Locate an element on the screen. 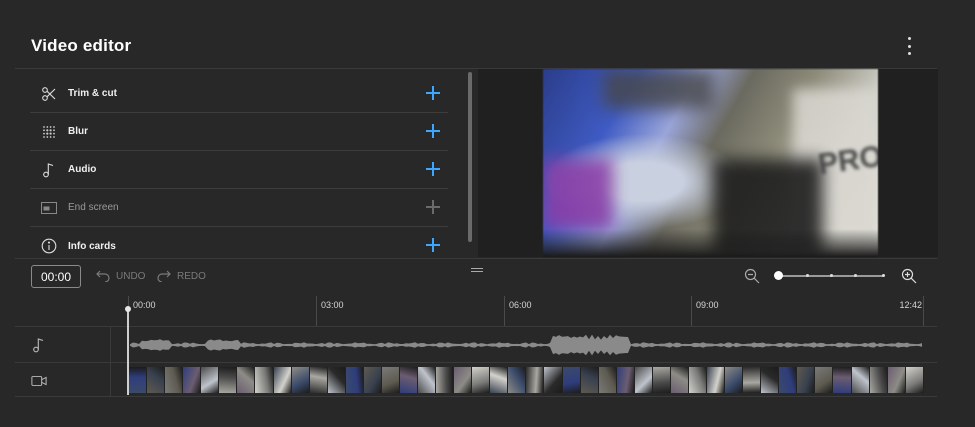 The image size is (975, 427). tool-audio: Audio is located at coordinates (239, 170).